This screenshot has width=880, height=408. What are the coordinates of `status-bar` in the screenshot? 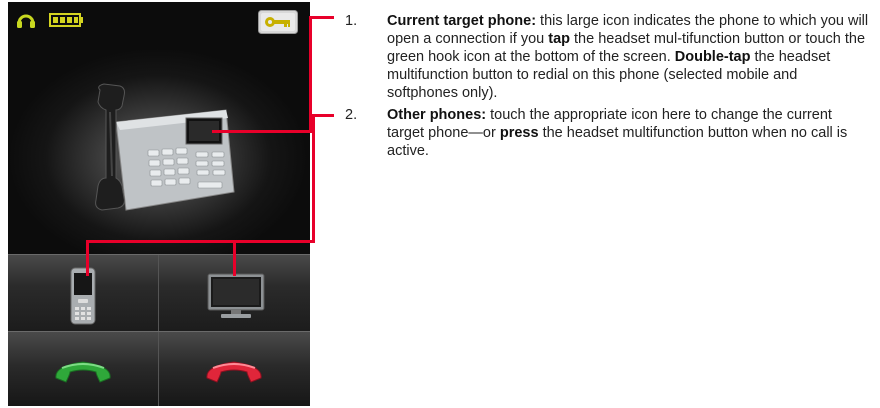 It's located at (159, 20).